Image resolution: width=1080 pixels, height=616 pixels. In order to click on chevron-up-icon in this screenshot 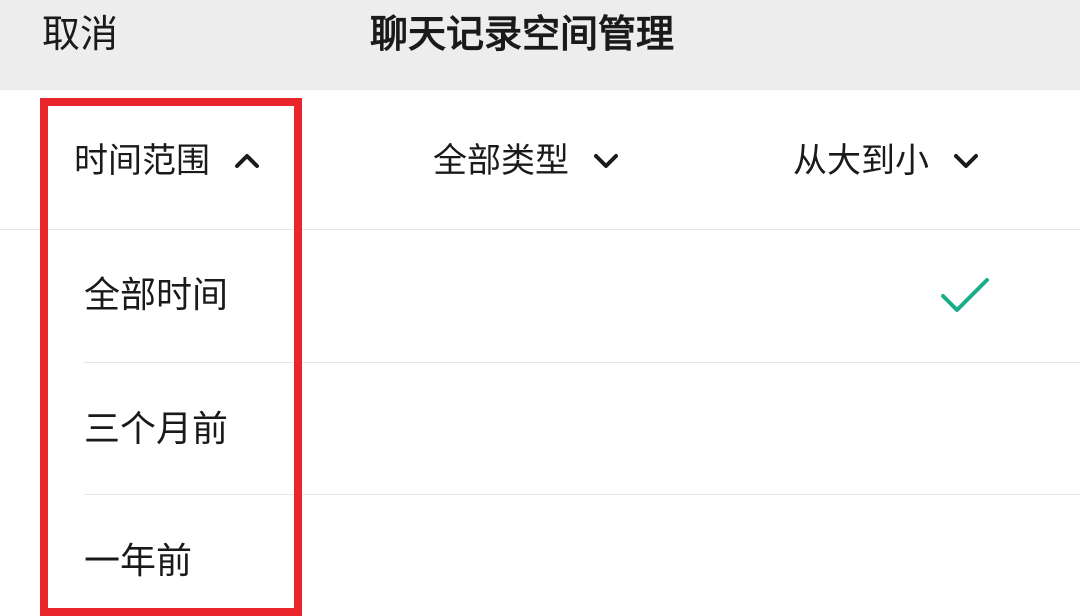, I will do `click(247, 161)`.